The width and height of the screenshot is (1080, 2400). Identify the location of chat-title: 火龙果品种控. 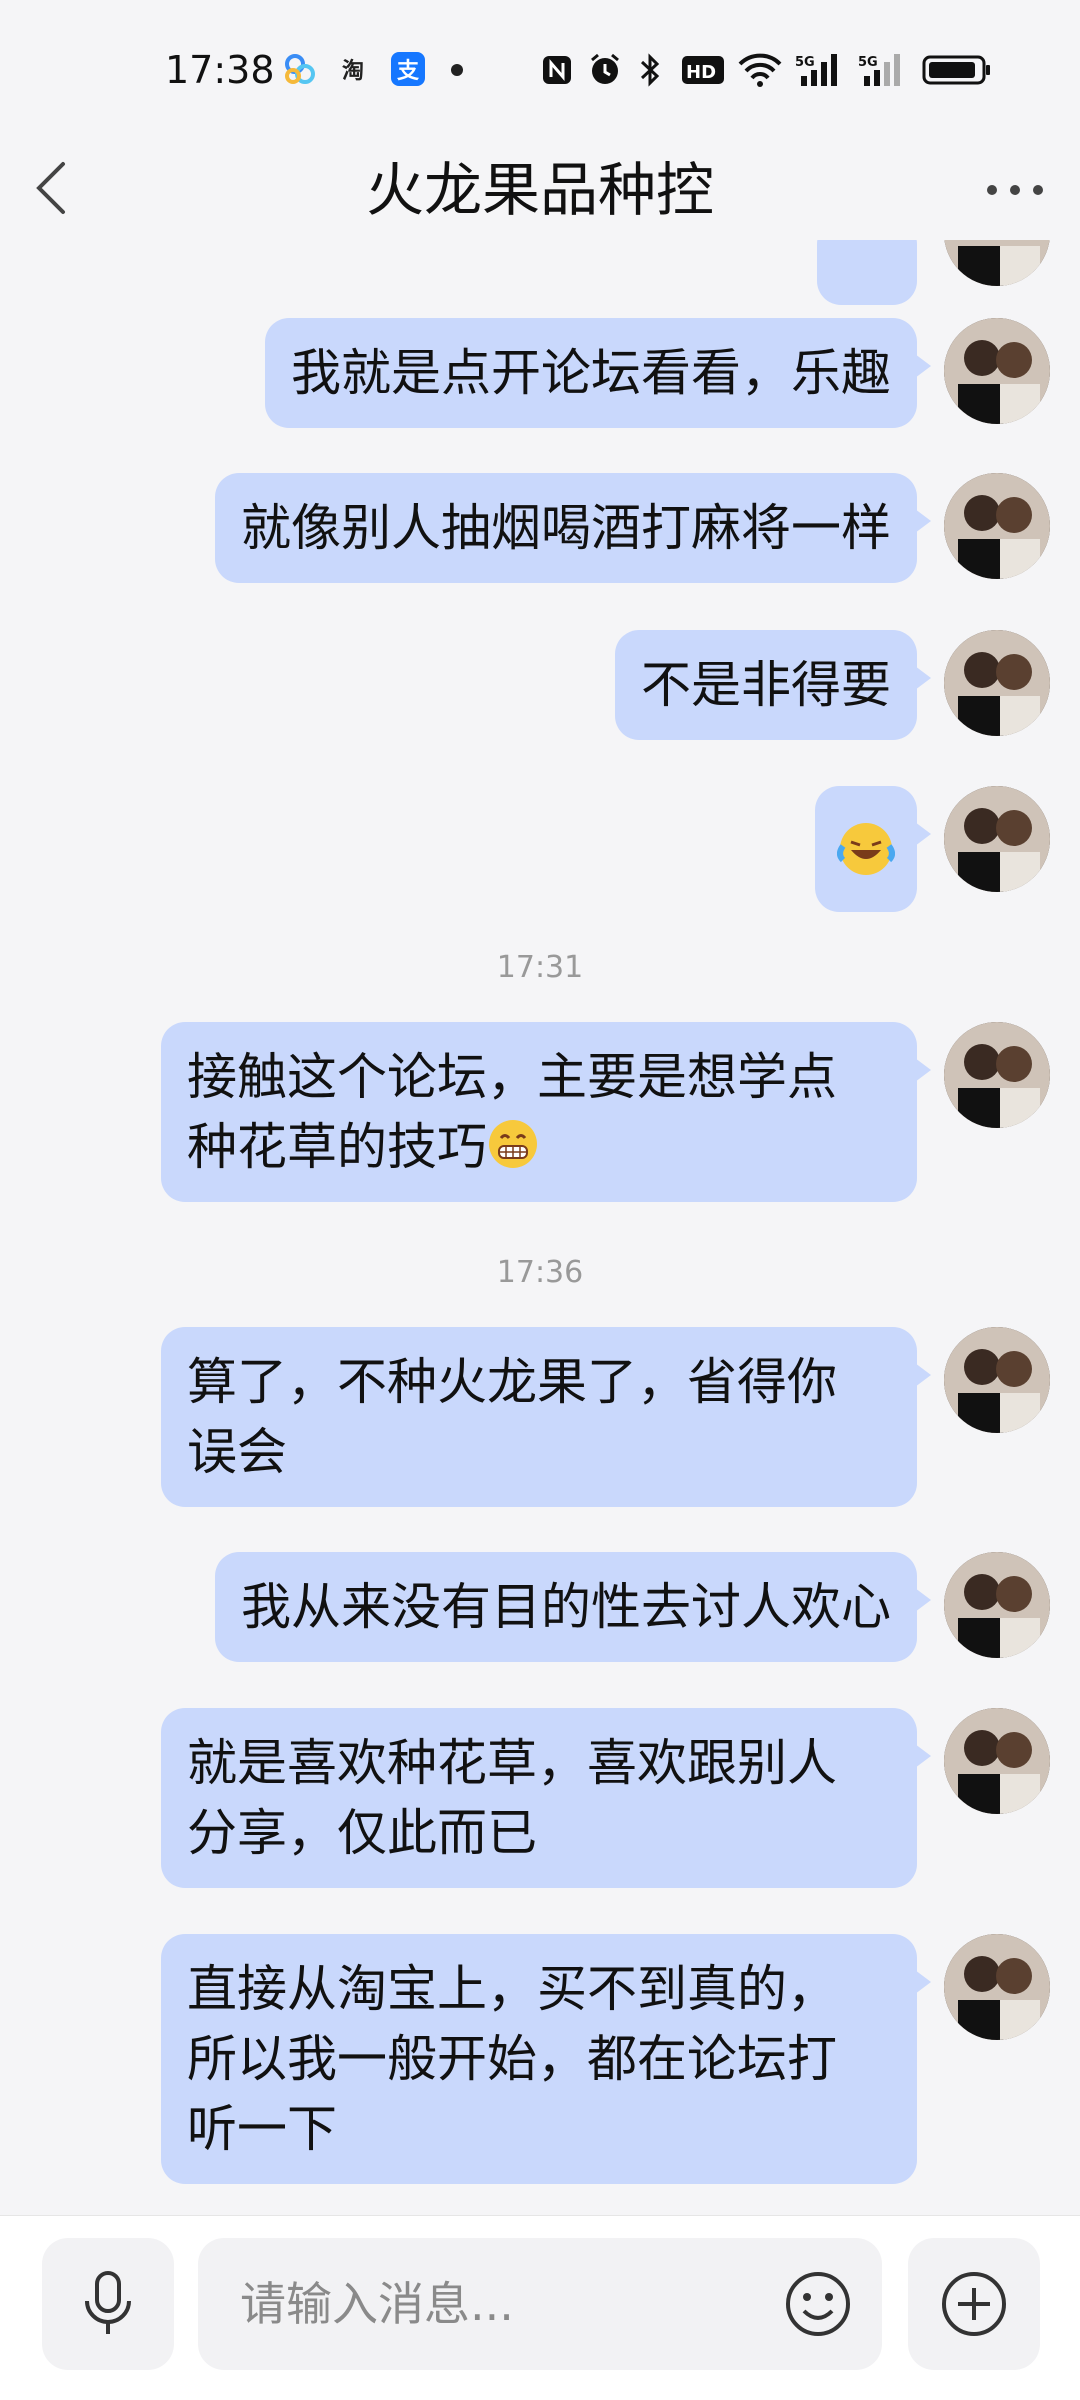
(539, 190).